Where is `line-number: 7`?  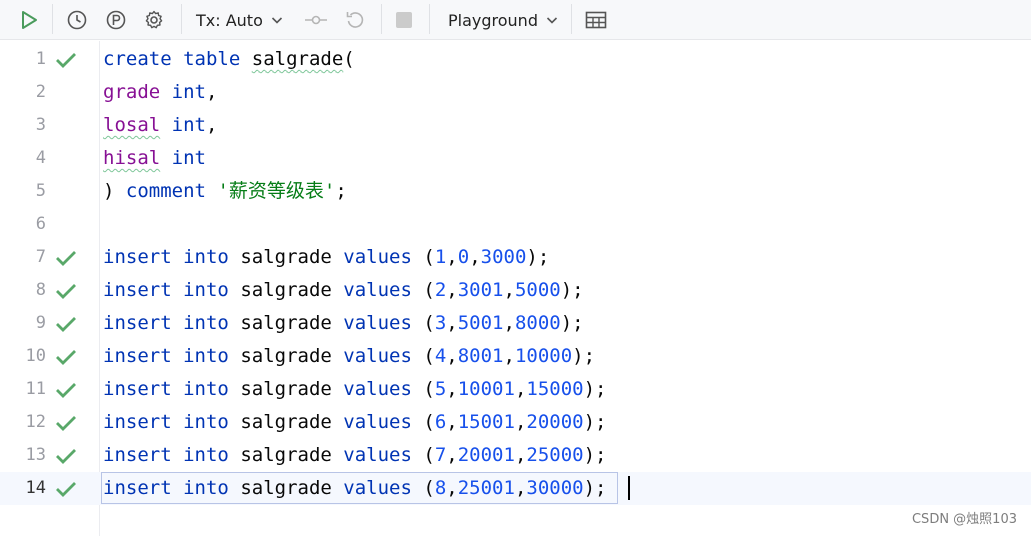
line-number: 7 is located at coordinates (40, 257).